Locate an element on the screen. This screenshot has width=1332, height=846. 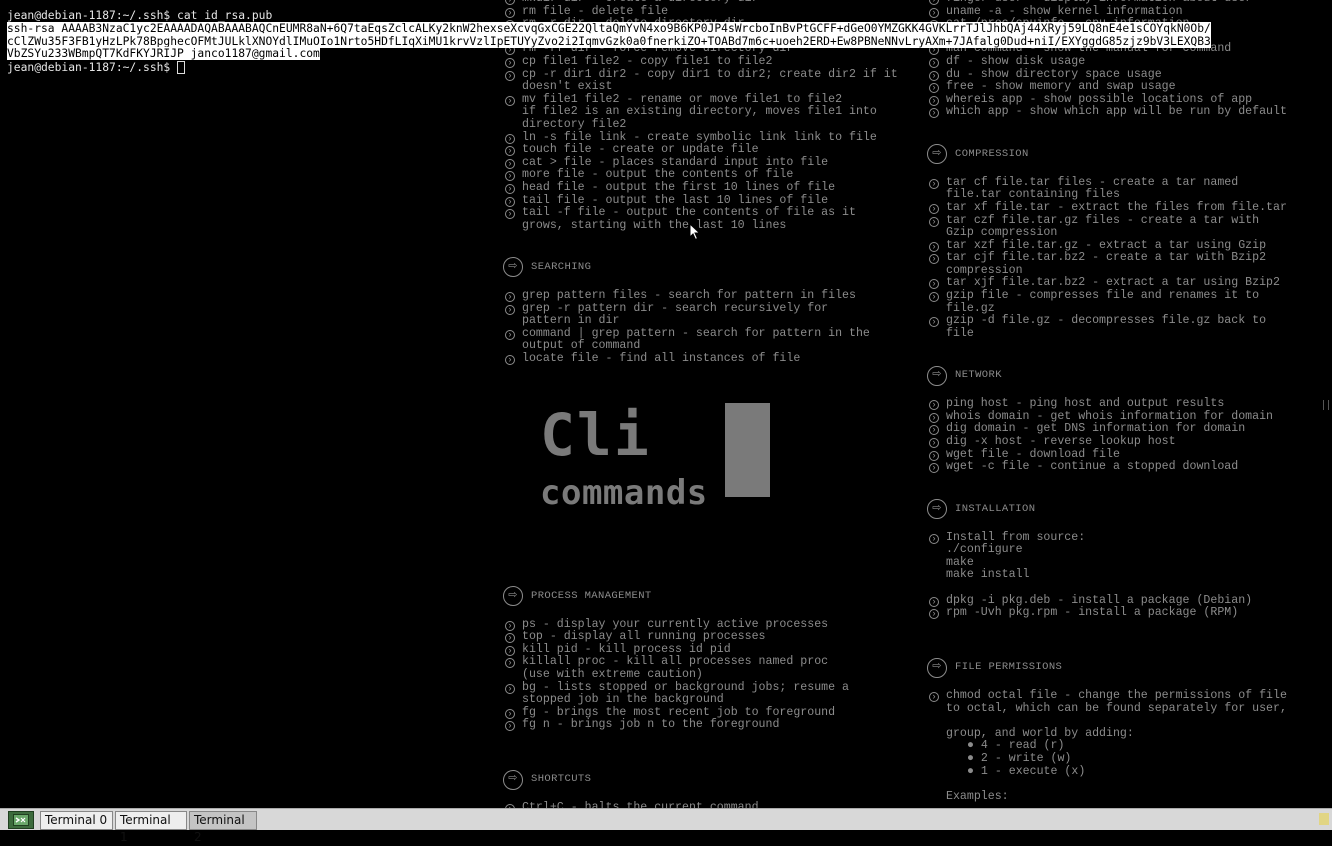
cli-commands-logo: Cli commands is located at coordinates (655, 457).